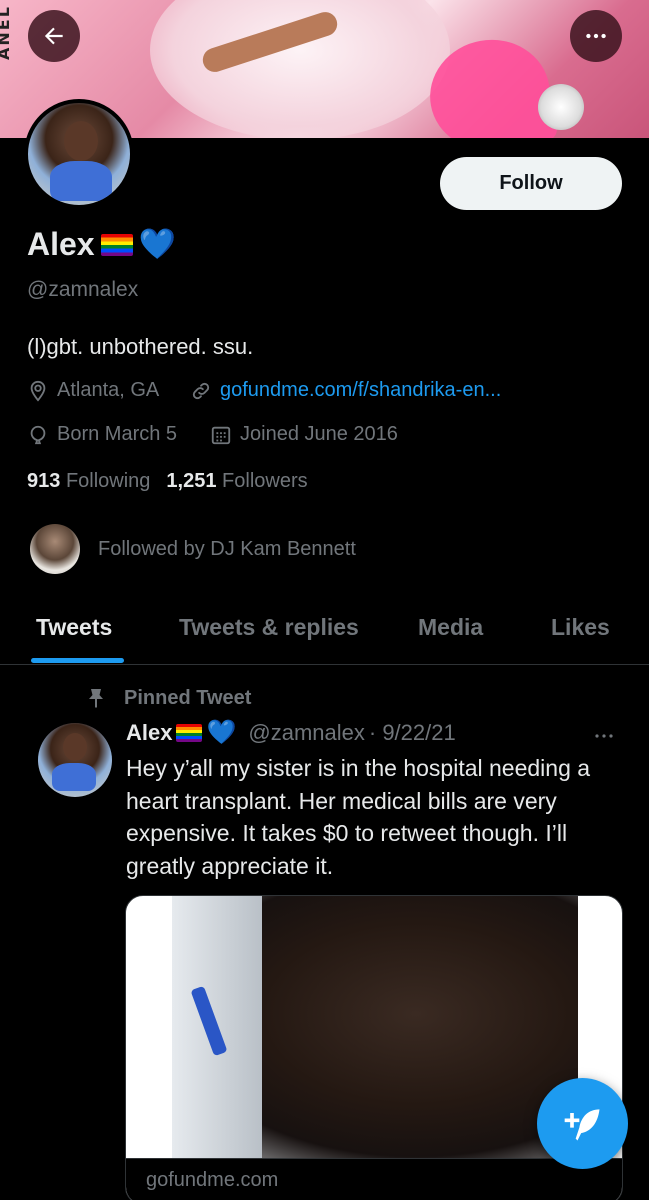 This screenshot has height=1200, width=649. What do you see at coordinates (374, 1179) in the screenshot?
I see `card-footer: gofundme.com` at bounding box center [374, 1179].